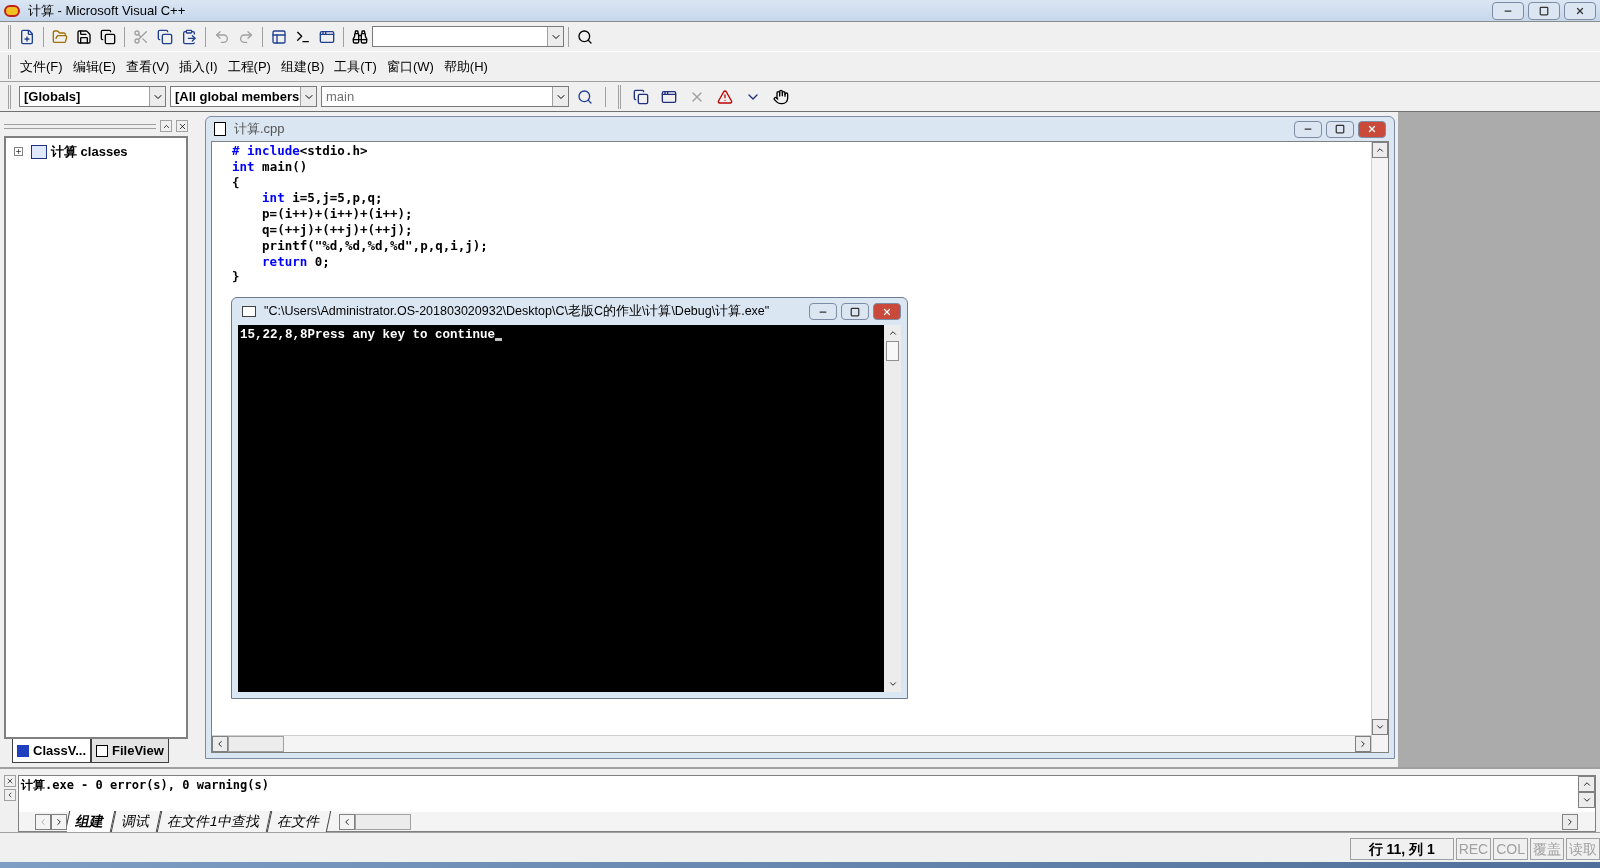 The height and width of the screenshot is (868, 1600). Describe the element at coordinates (91, 821) in the screenshot. I see `output-tab: 组建` at that location.